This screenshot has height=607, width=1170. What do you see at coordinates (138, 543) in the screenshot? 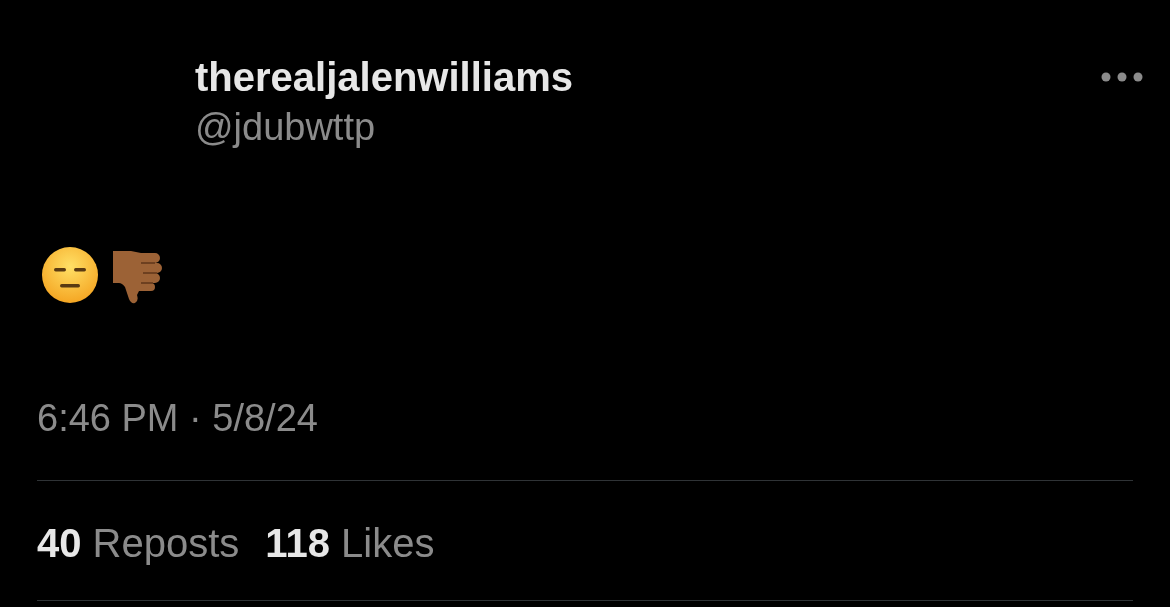
I see `stat-link: 40 Reposts` at bounding box center [138, 543].